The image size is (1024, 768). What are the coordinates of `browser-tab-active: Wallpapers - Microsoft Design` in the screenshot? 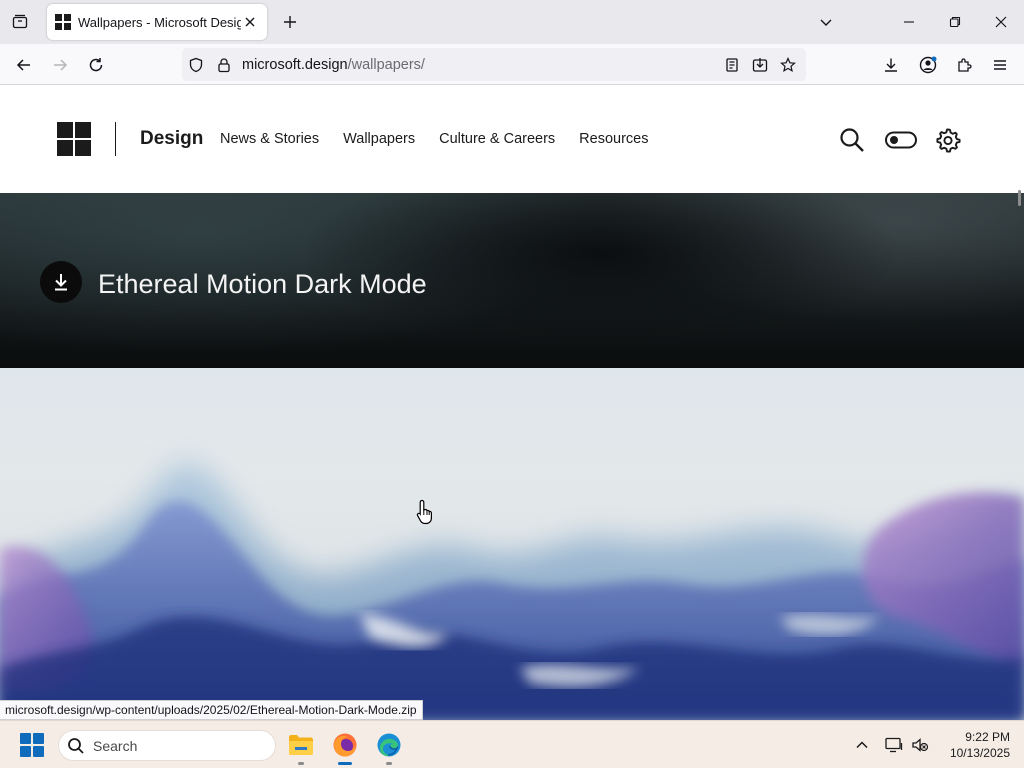 It's located at (157, 22).